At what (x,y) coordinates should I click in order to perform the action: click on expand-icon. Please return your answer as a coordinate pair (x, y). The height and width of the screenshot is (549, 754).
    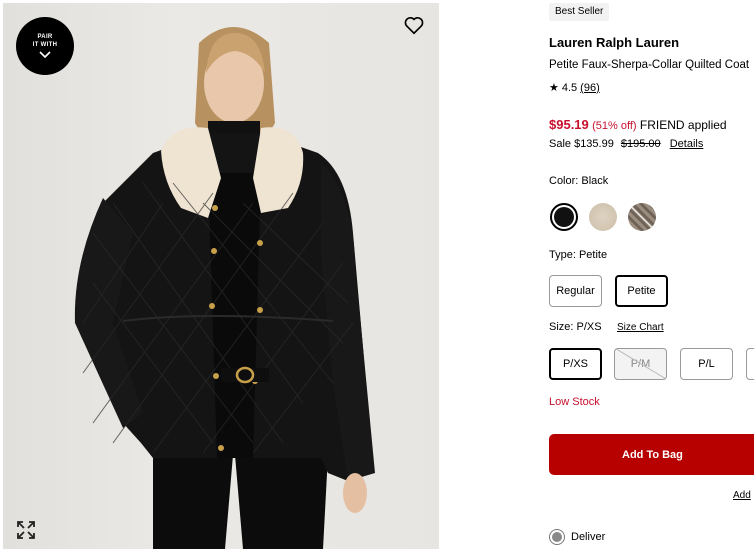
    Looking at the image, I should click on (26, 530).